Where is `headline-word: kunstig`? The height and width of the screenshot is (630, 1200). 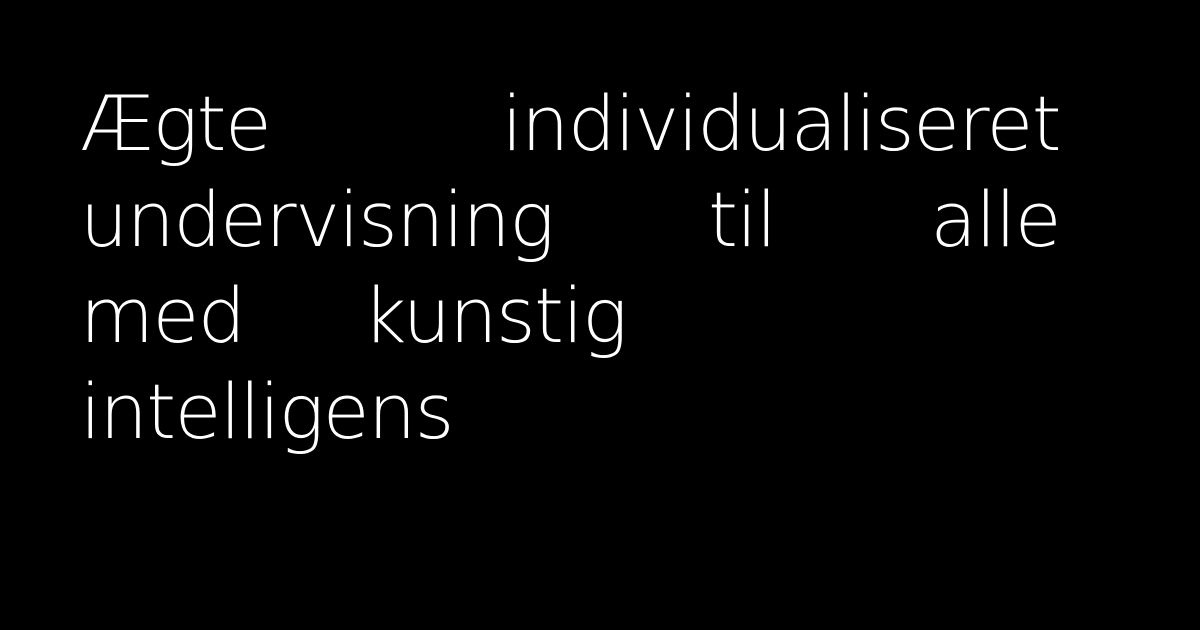
headline-word: kunstig is located at coordinates (495, 315).